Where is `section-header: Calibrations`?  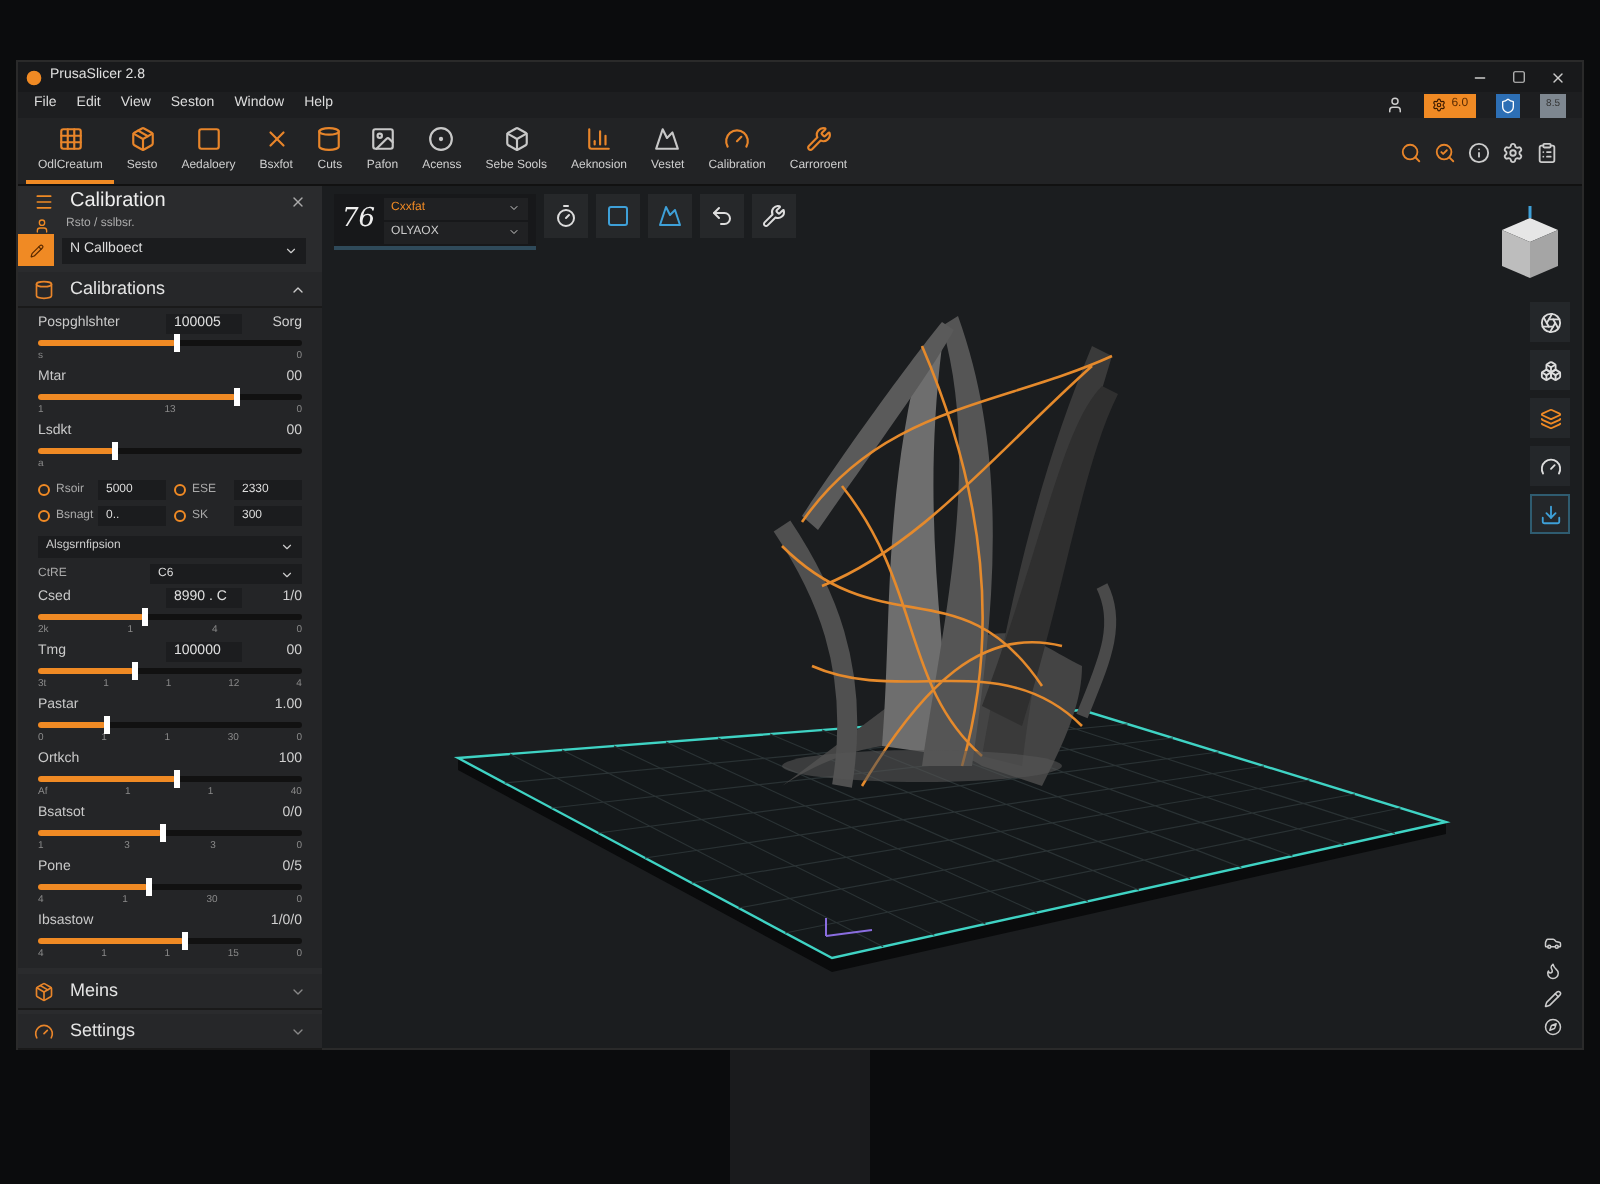
section-header: Calibrations is located at coordinates (170, 290).